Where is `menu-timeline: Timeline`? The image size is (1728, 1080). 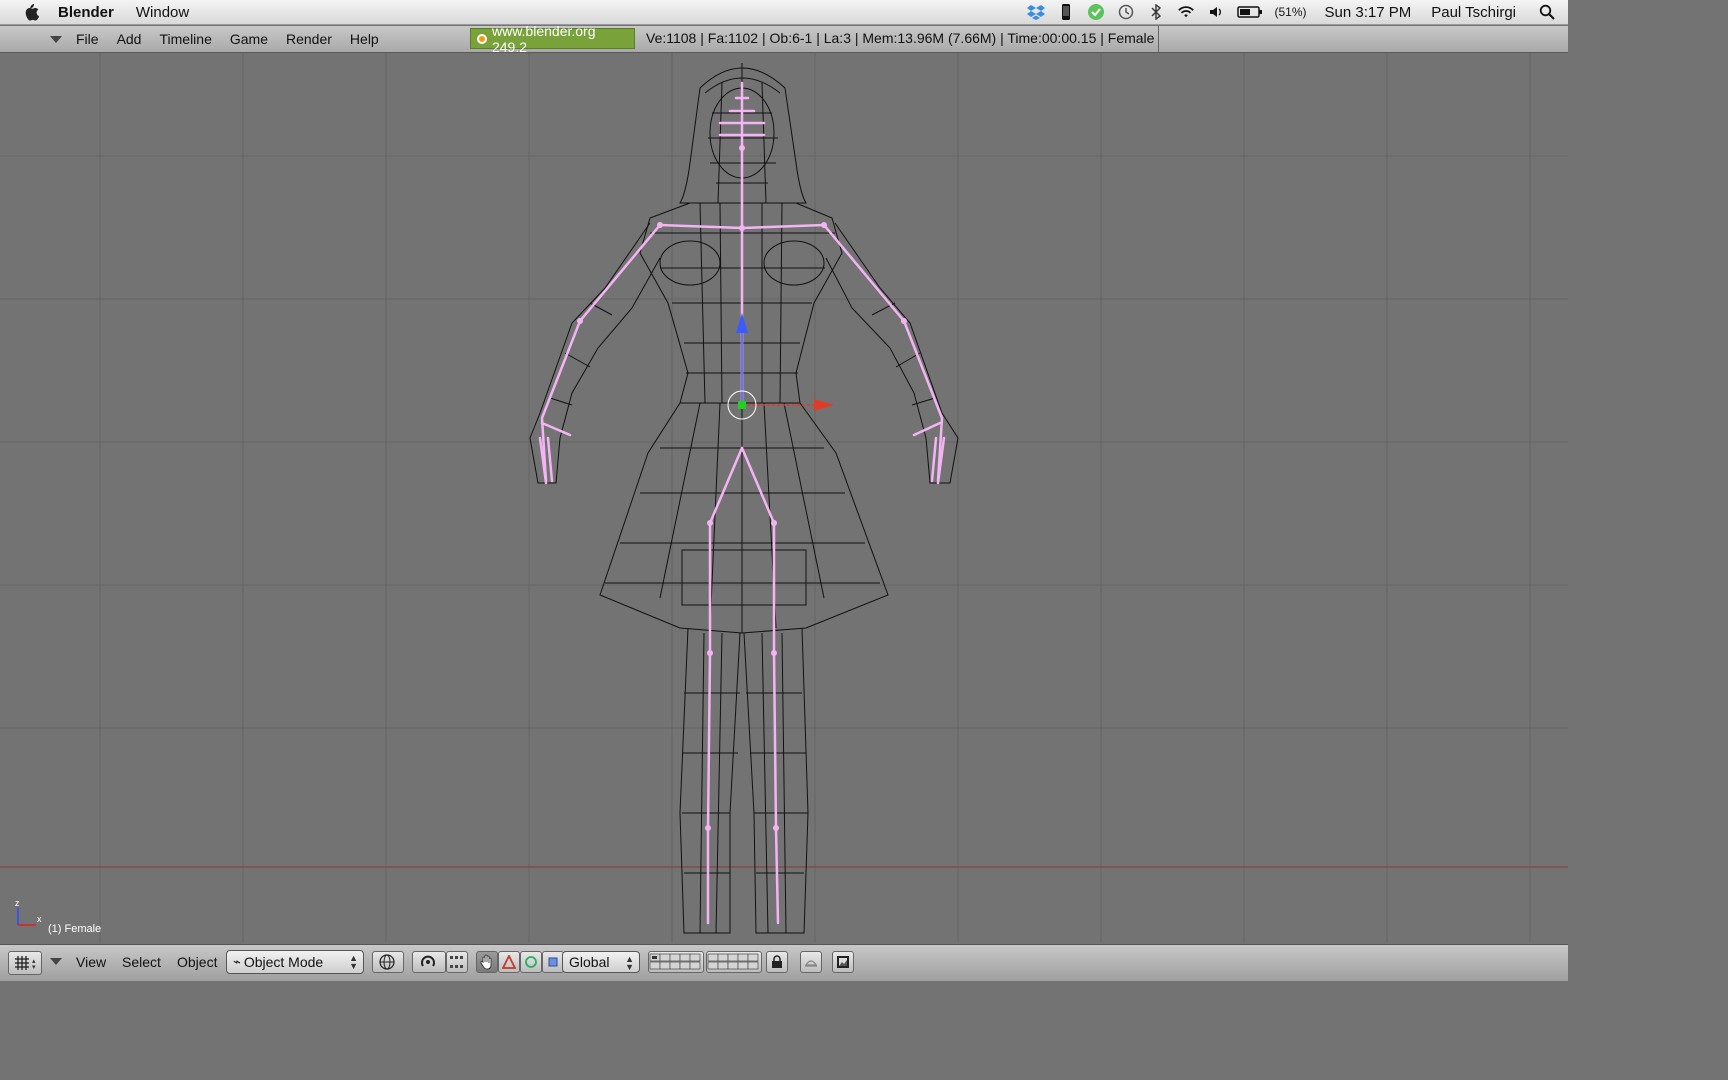 menu-timeline: Timeline is located at coordinates (185, 39).